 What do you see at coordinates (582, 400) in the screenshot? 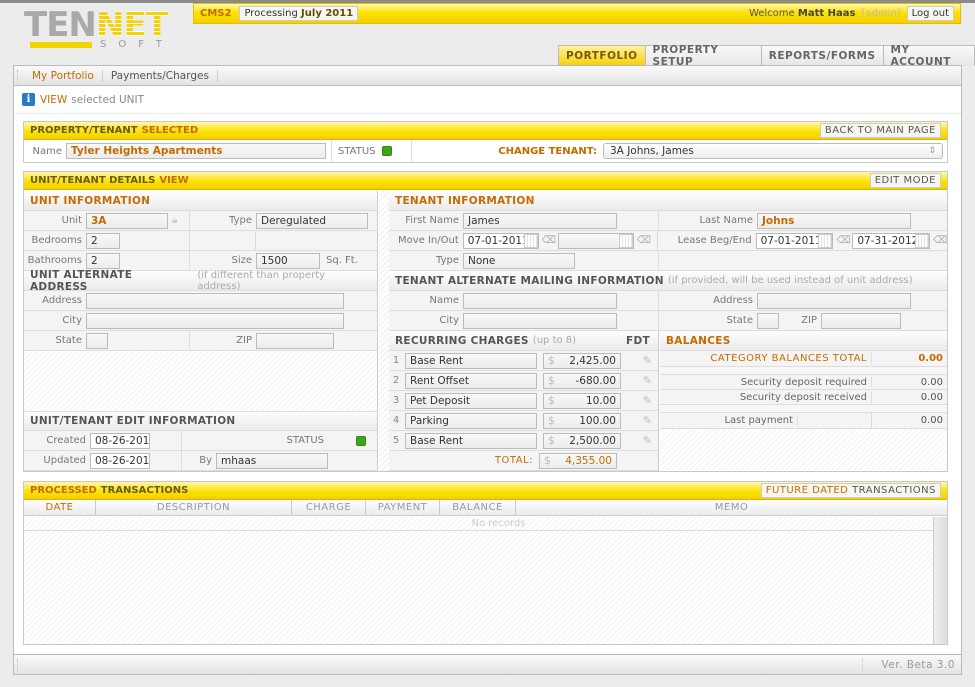
I see `charge-amount-field: $10.00` at bounding box center [582, 400].